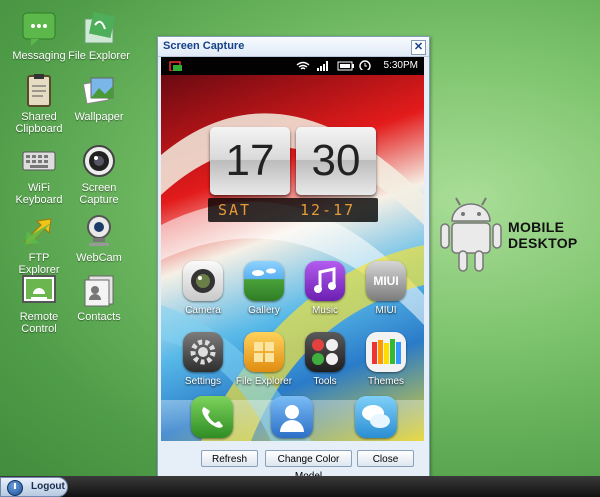 Image resolution: width=600 pixels, height=497 pixels. Describe the element at coordinates (39, 194) in the screenshot. I see `desktop-icon-label: WiFi Keyboard` at that location.